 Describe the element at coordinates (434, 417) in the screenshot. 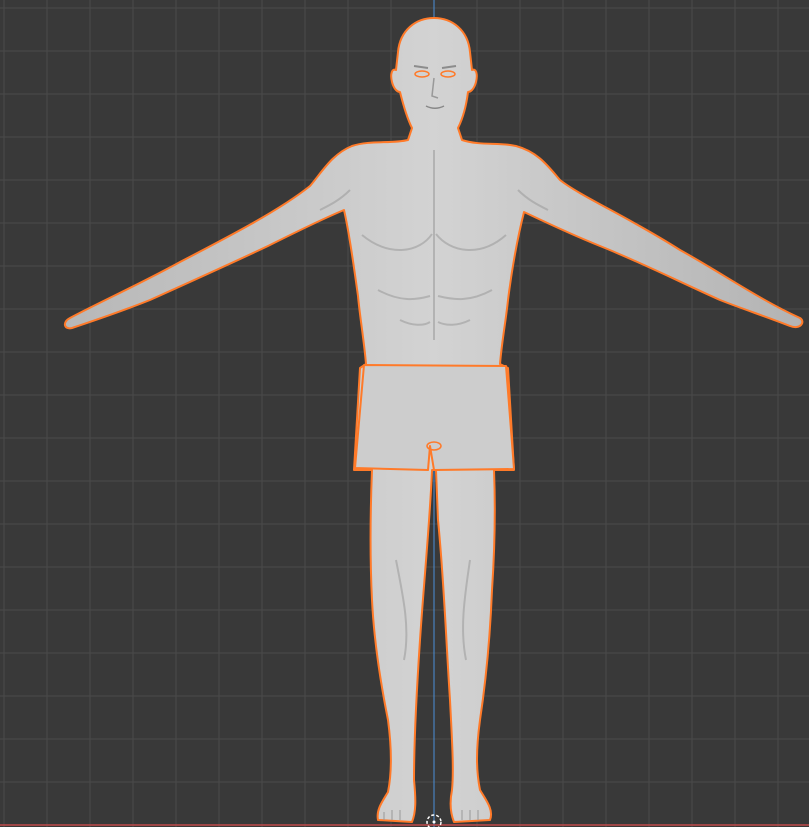

I see `shorts` at that location.